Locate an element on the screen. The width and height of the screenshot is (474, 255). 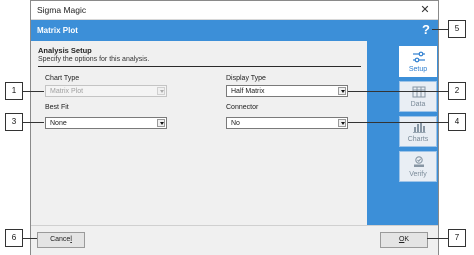
callout-2-line is located at coordinates (398, 91).